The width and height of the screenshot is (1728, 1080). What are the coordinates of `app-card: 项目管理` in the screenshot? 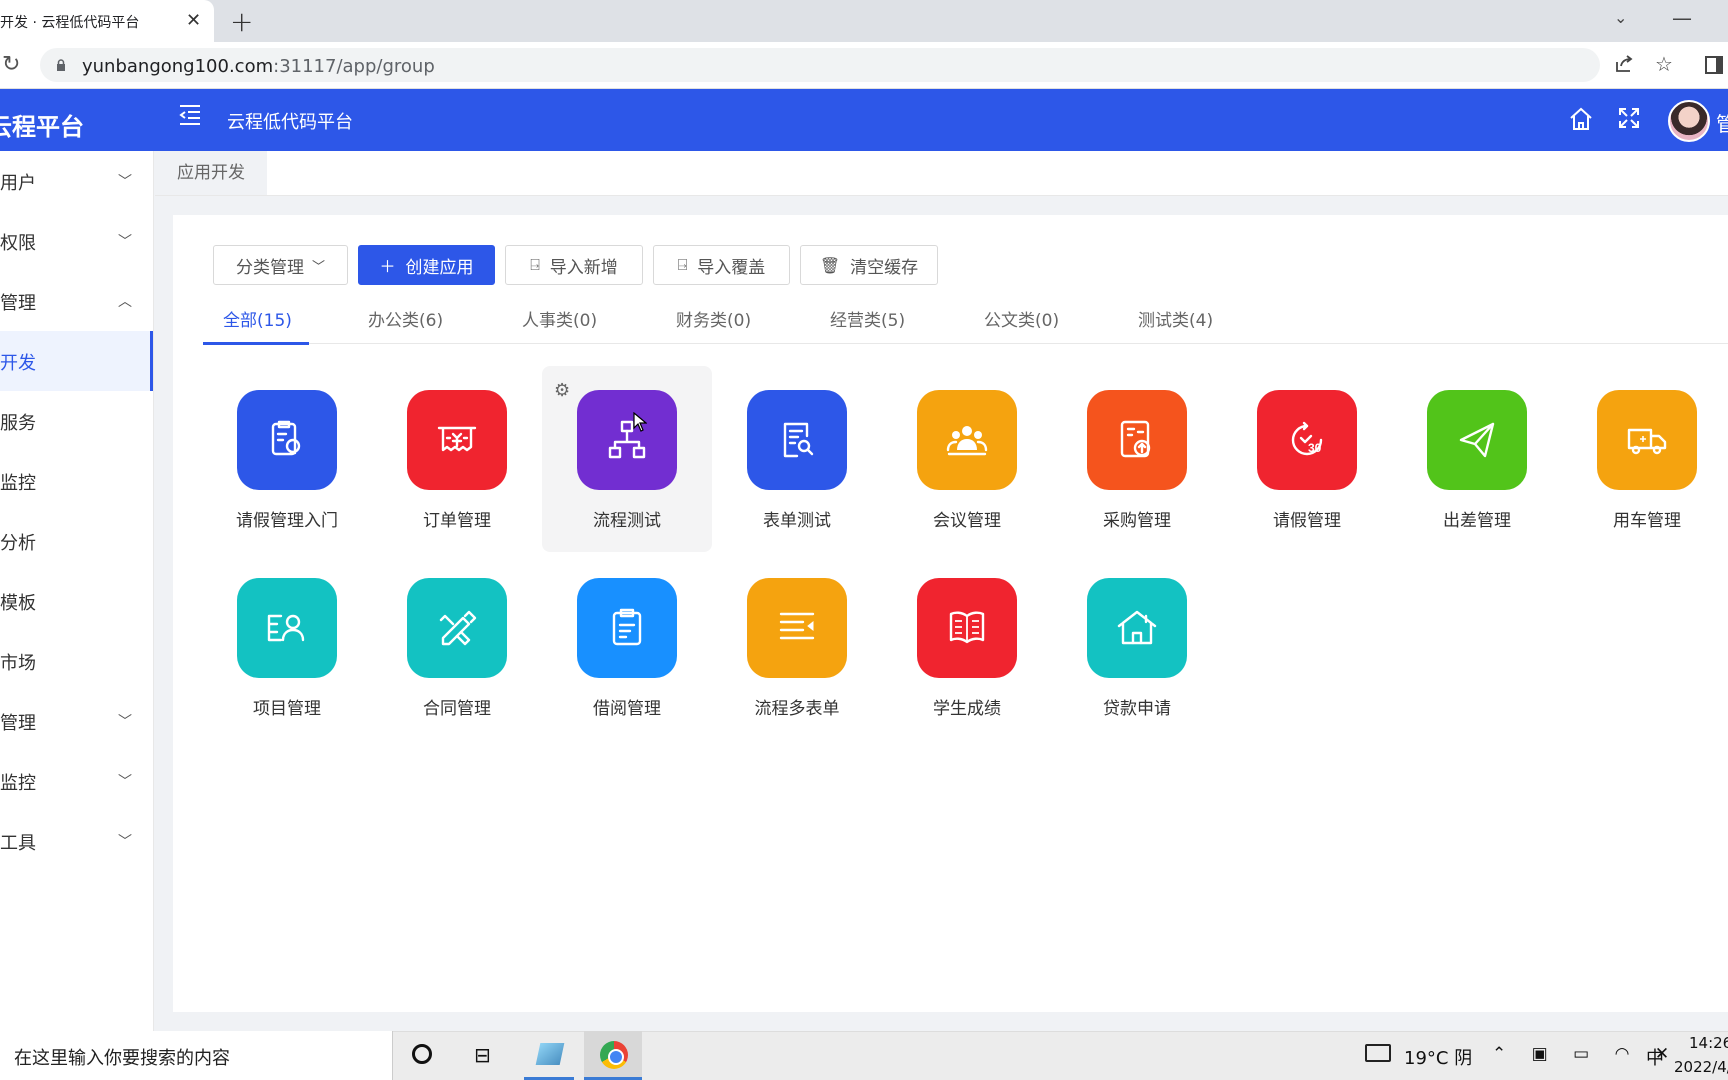 It's located at (287, 647).